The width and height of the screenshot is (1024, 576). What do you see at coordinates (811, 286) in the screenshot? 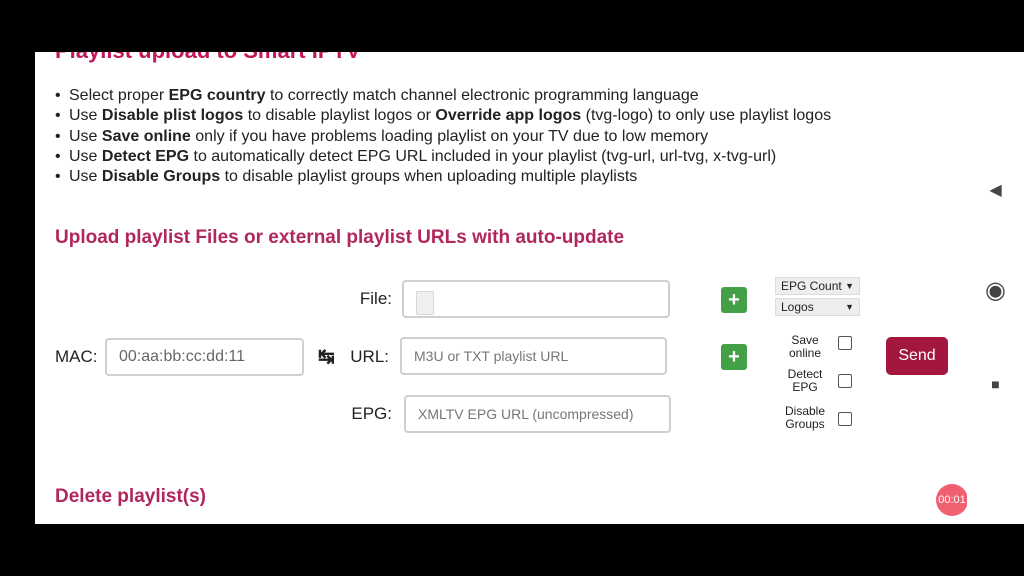
I see `epg-country-value: EPG Count` at bounding box center [811, 286].